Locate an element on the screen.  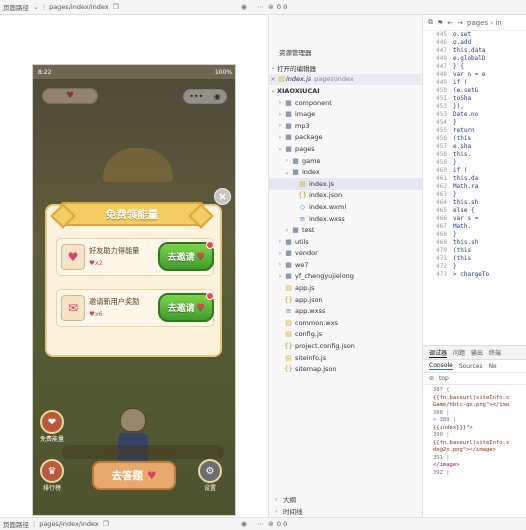
close-icon: × is located at coordinates (273, 79).